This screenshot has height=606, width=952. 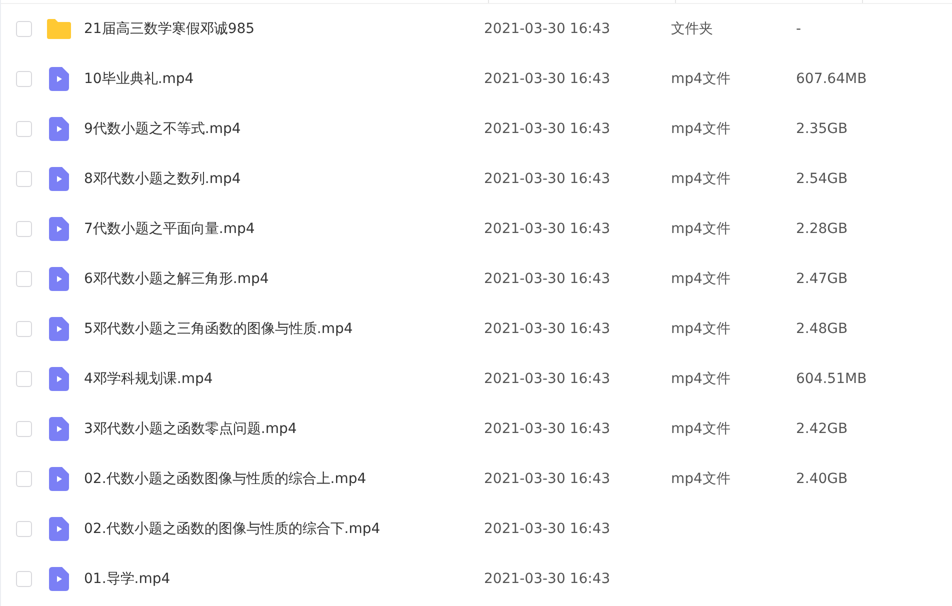 I want to click on file-name: 01.导学.mp4, so click(x=284, y=579).